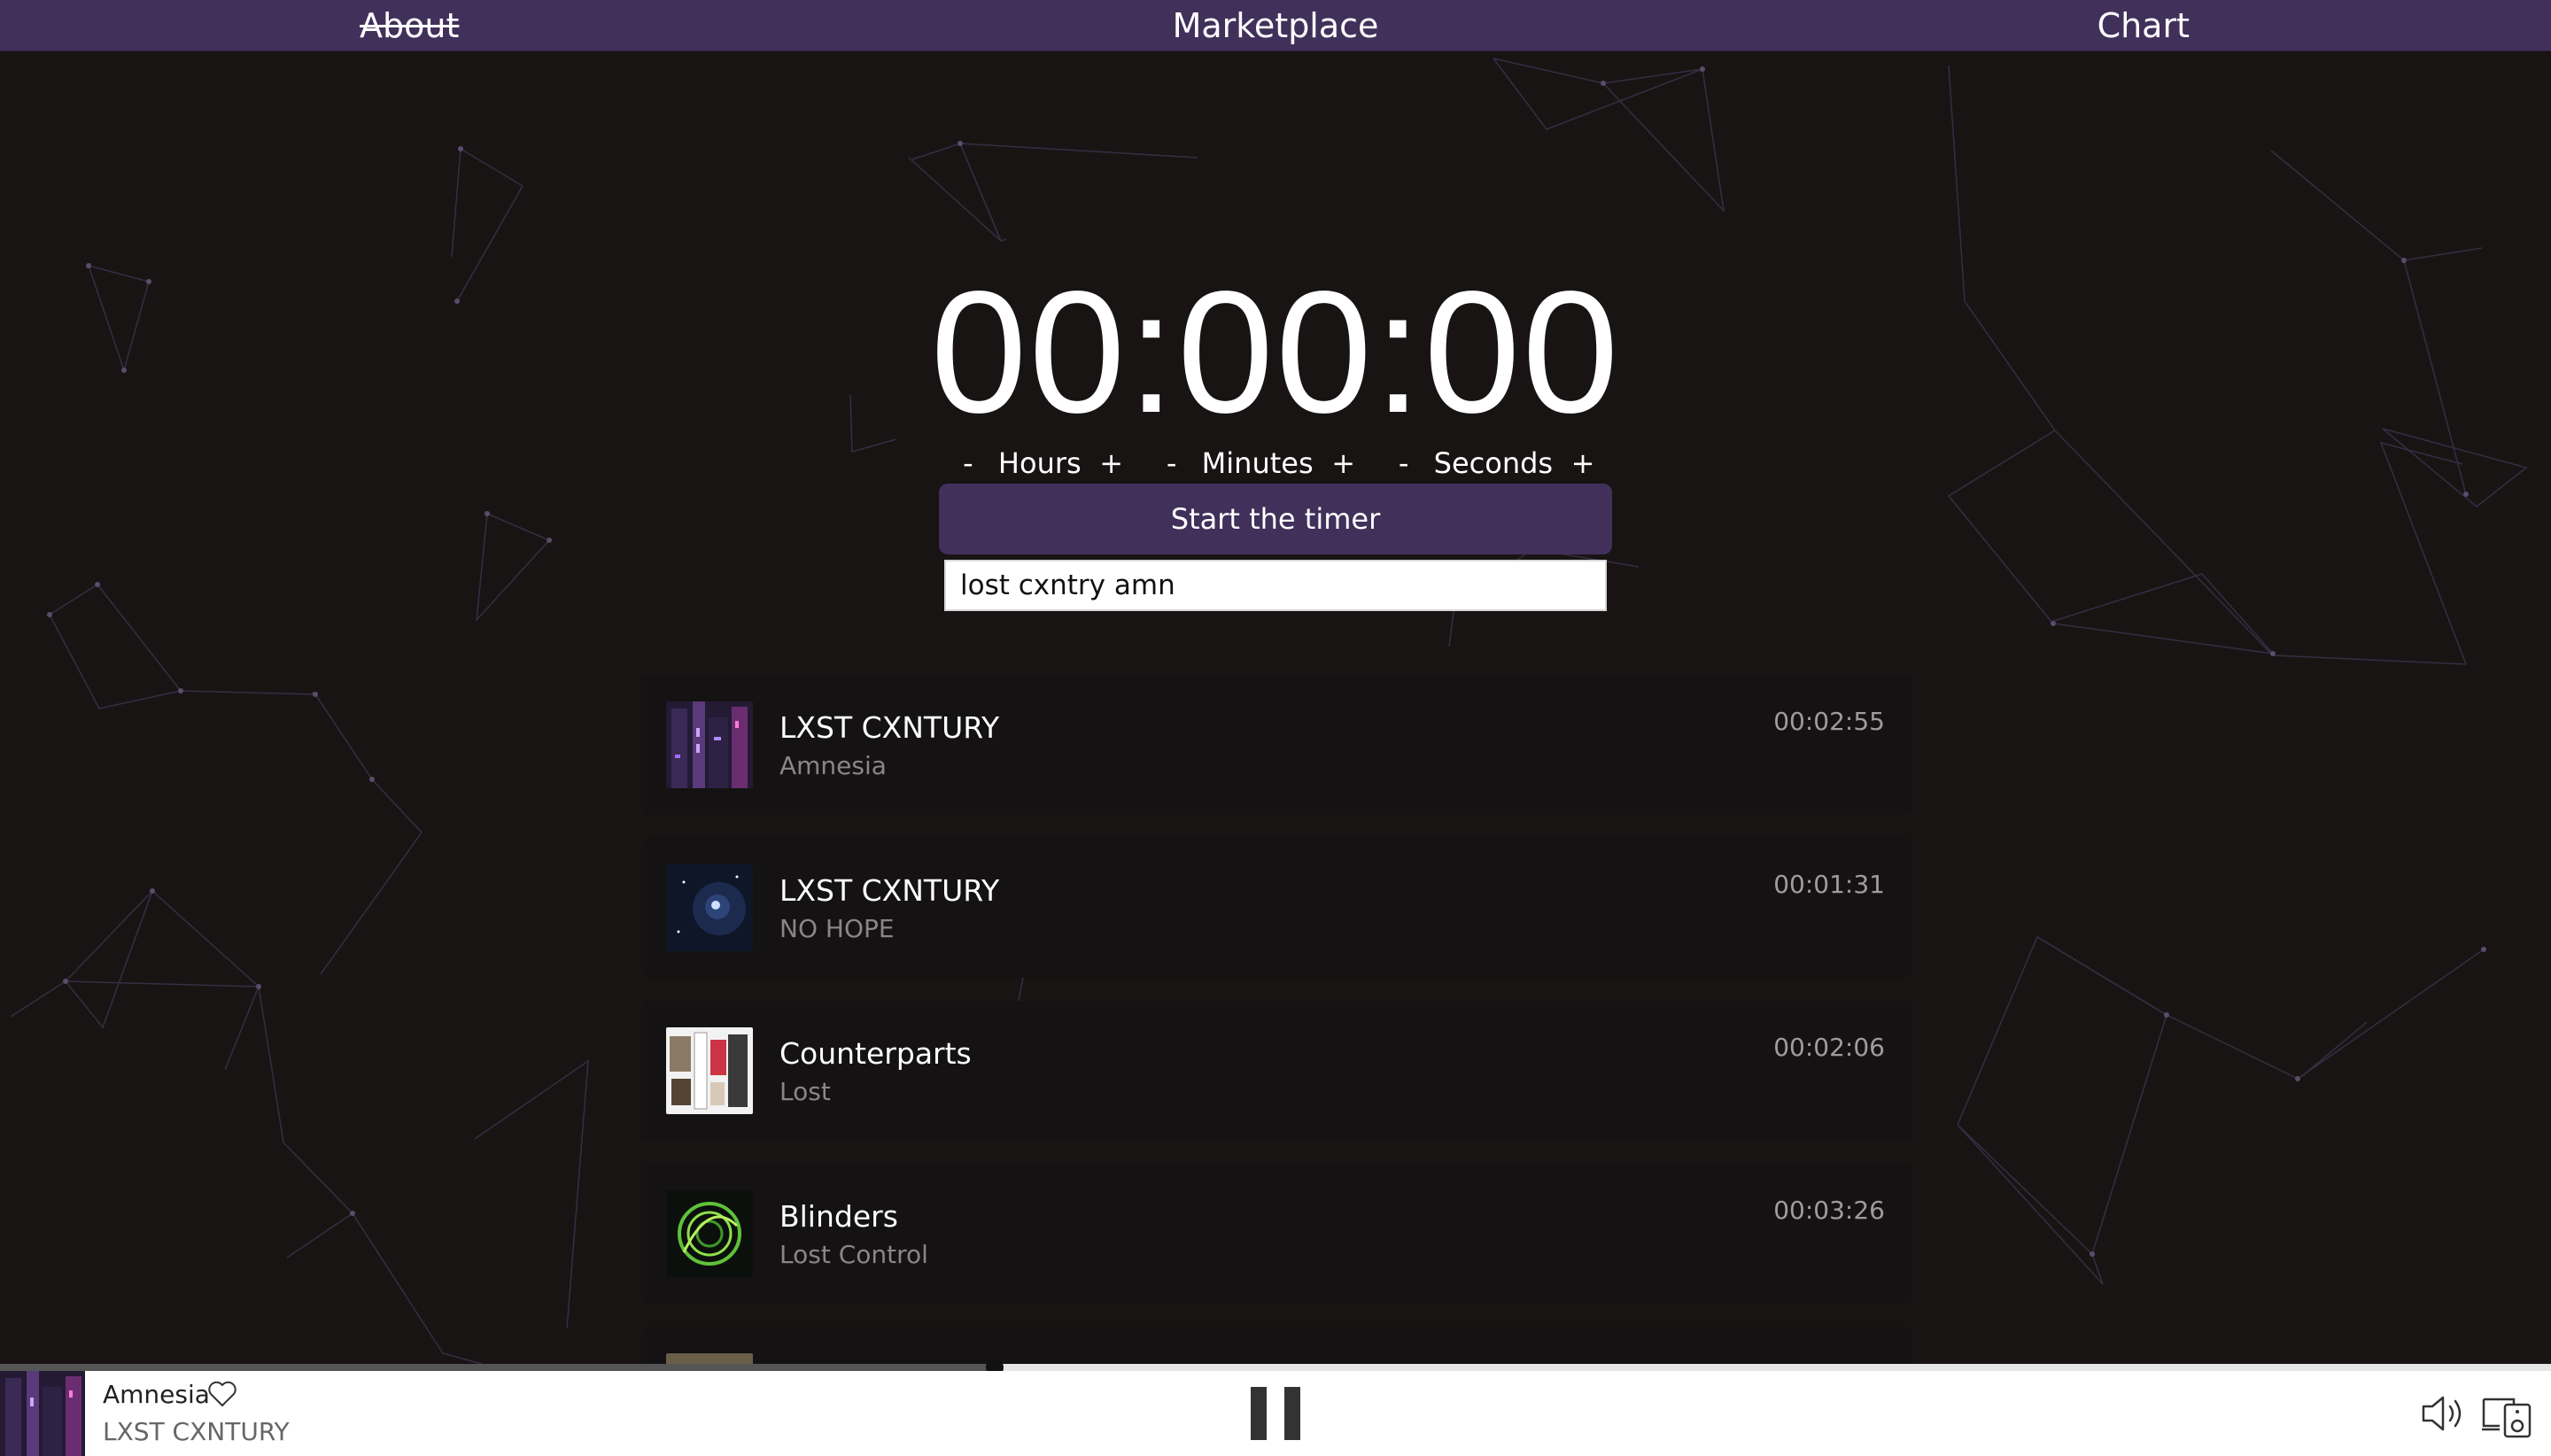 The height and width of the screenshot is (1456, 2551). Describe the element at coordinates (709, 744) in the screenshot. I see `cyber-city-art` at that location.